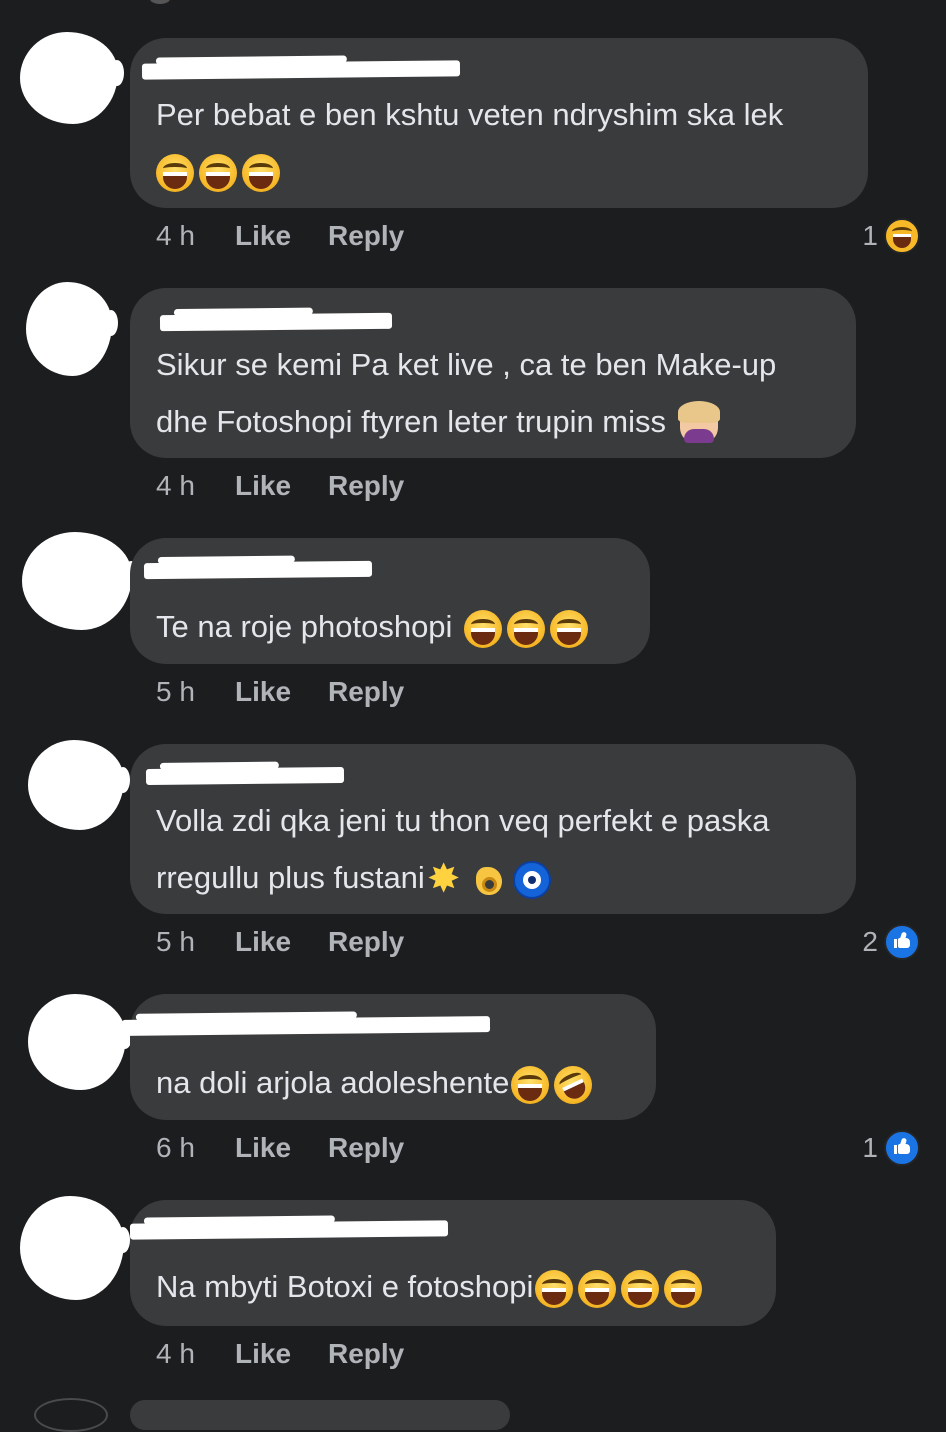 The image size is (946, 1432). What do you see at coordinates (195, 1148) in the screenshot?
I see `comment-time: 6 h` at bounding box center [195, 1148].